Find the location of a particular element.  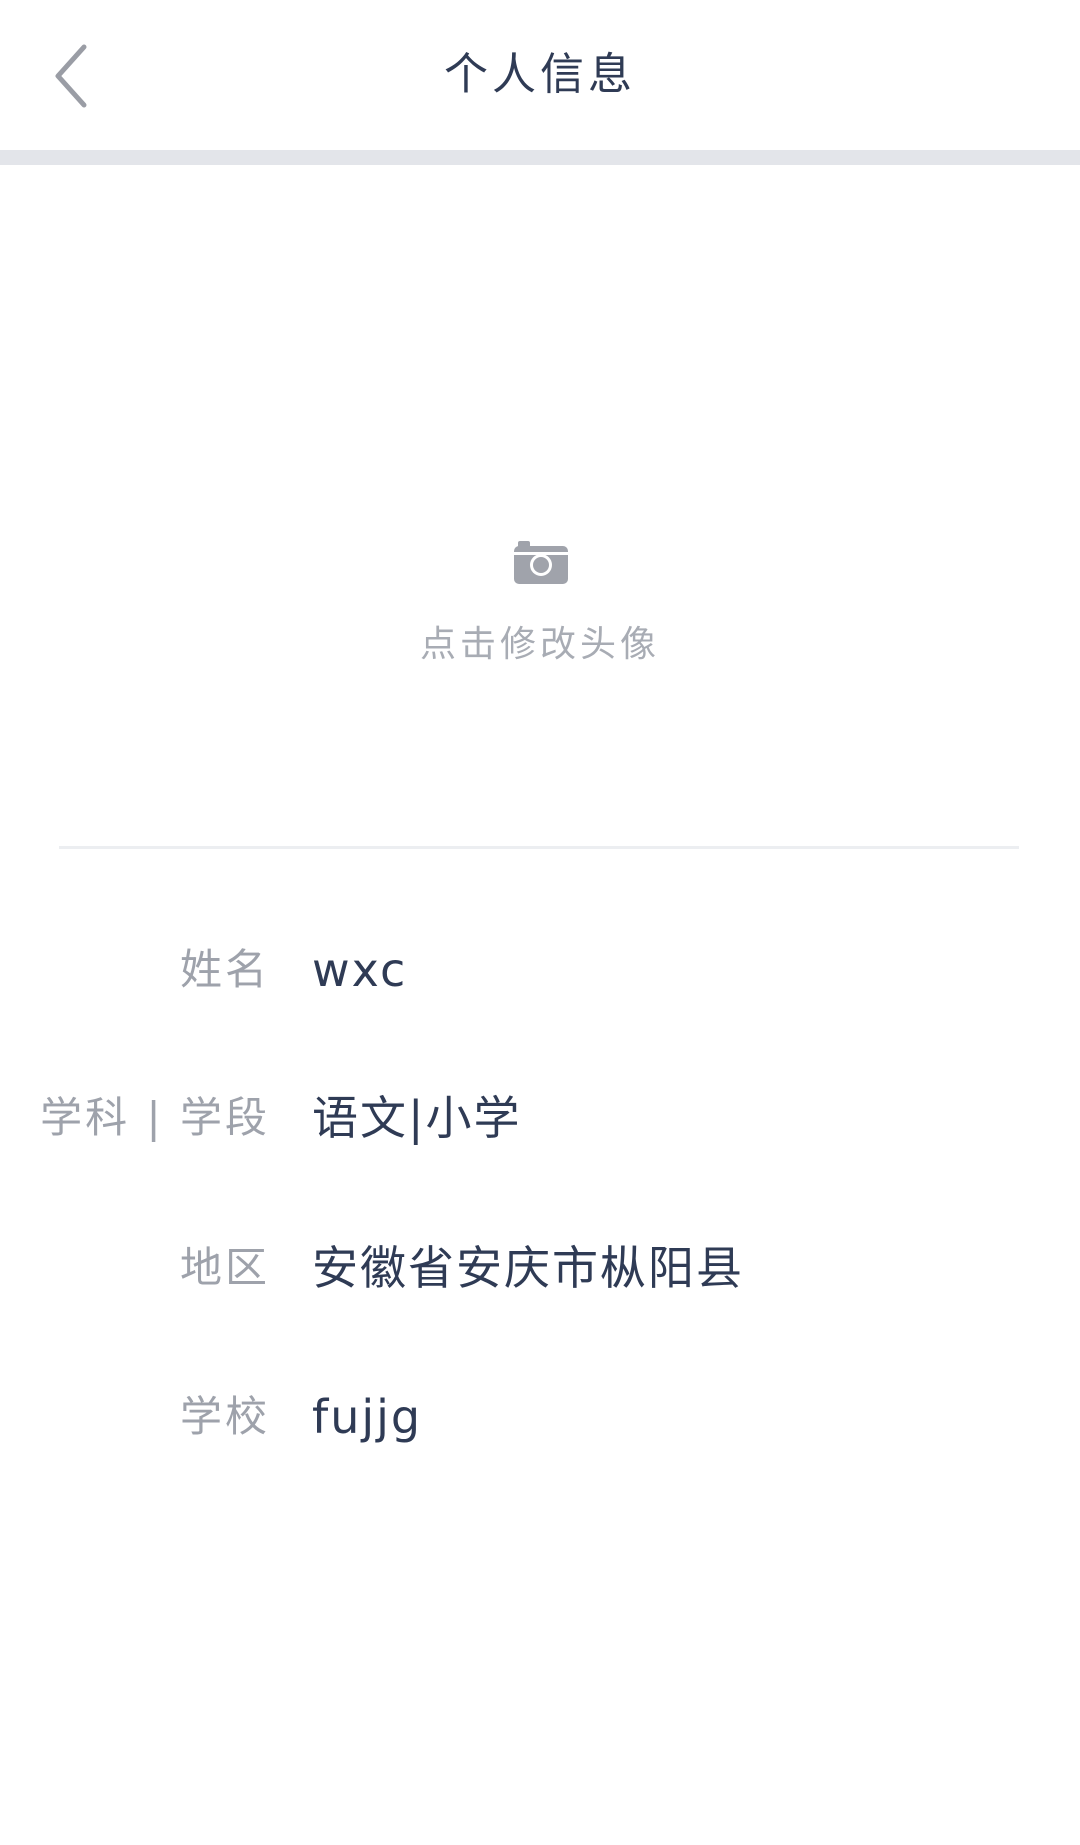

navigation-bar: 个人信息 is located at coordinates (540, 75).